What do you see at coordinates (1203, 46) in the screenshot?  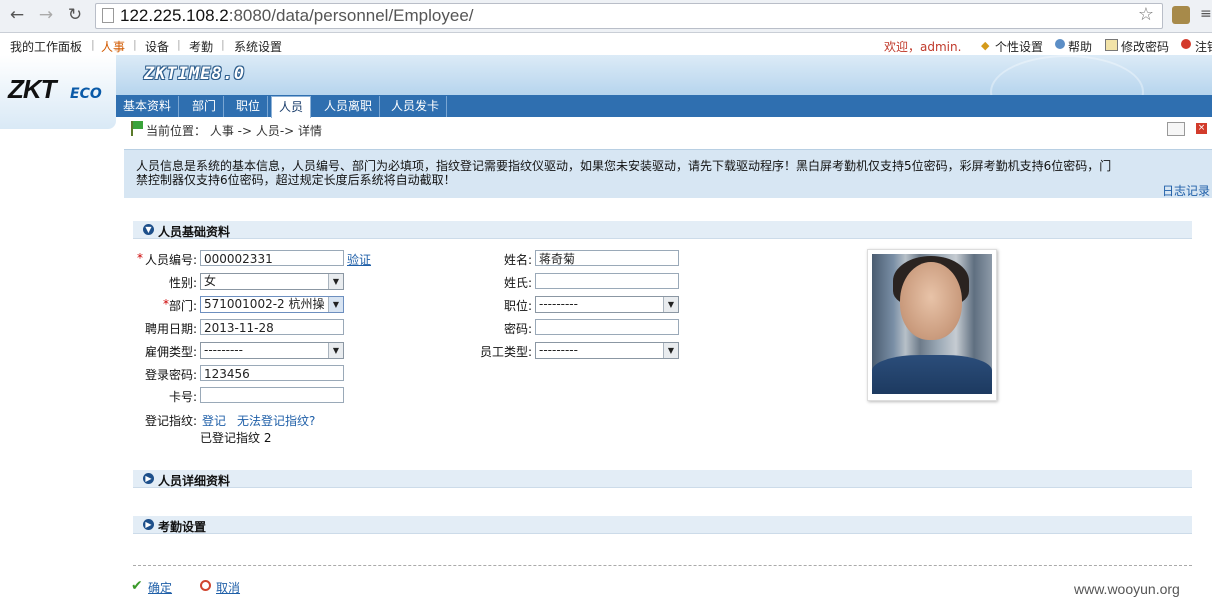 I see `logout-link: 注销` at bounding box center [1203, 46].